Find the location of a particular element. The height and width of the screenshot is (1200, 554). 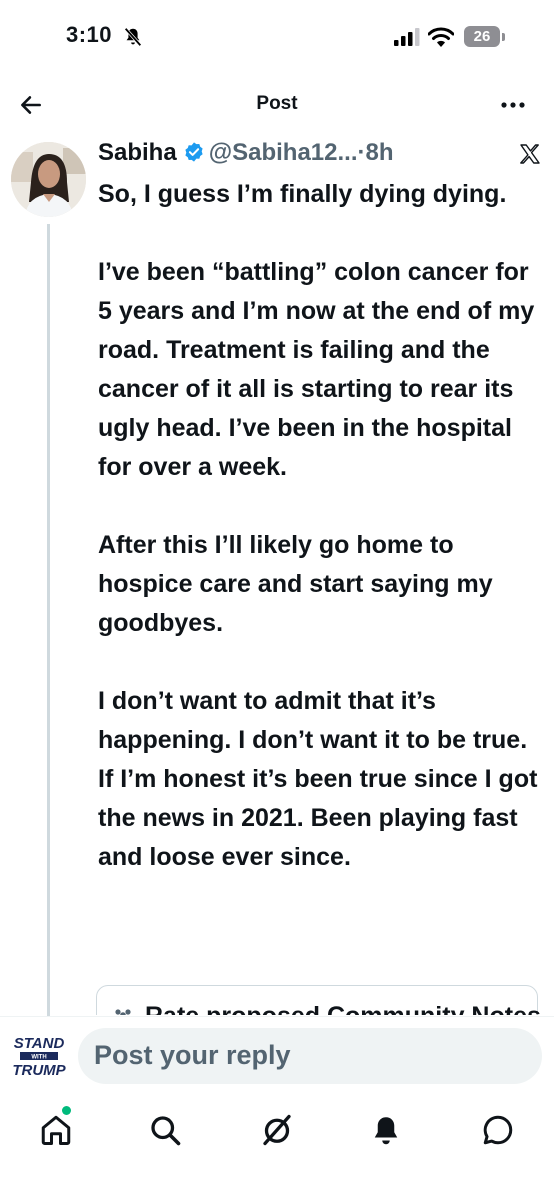

verified-badge-icon is located at coordinates (194, 152).